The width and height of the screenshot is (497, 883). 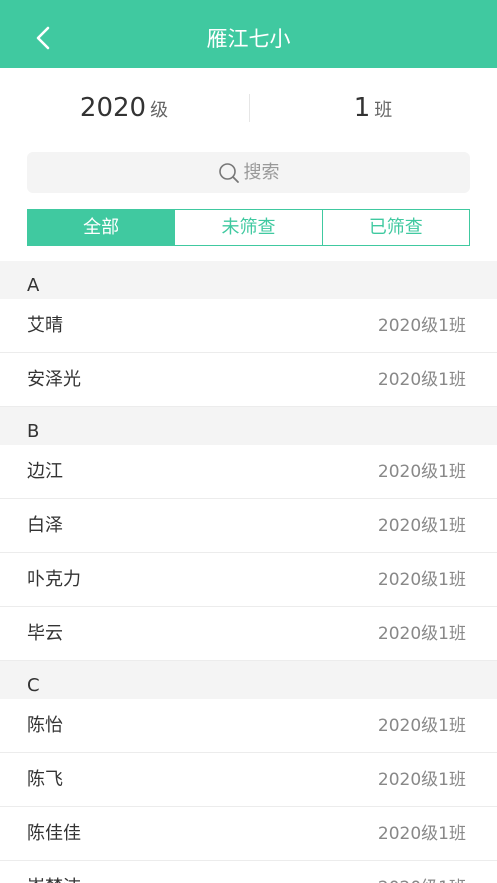 I want to click on section-header-a: A, so click(x=248, y=280).